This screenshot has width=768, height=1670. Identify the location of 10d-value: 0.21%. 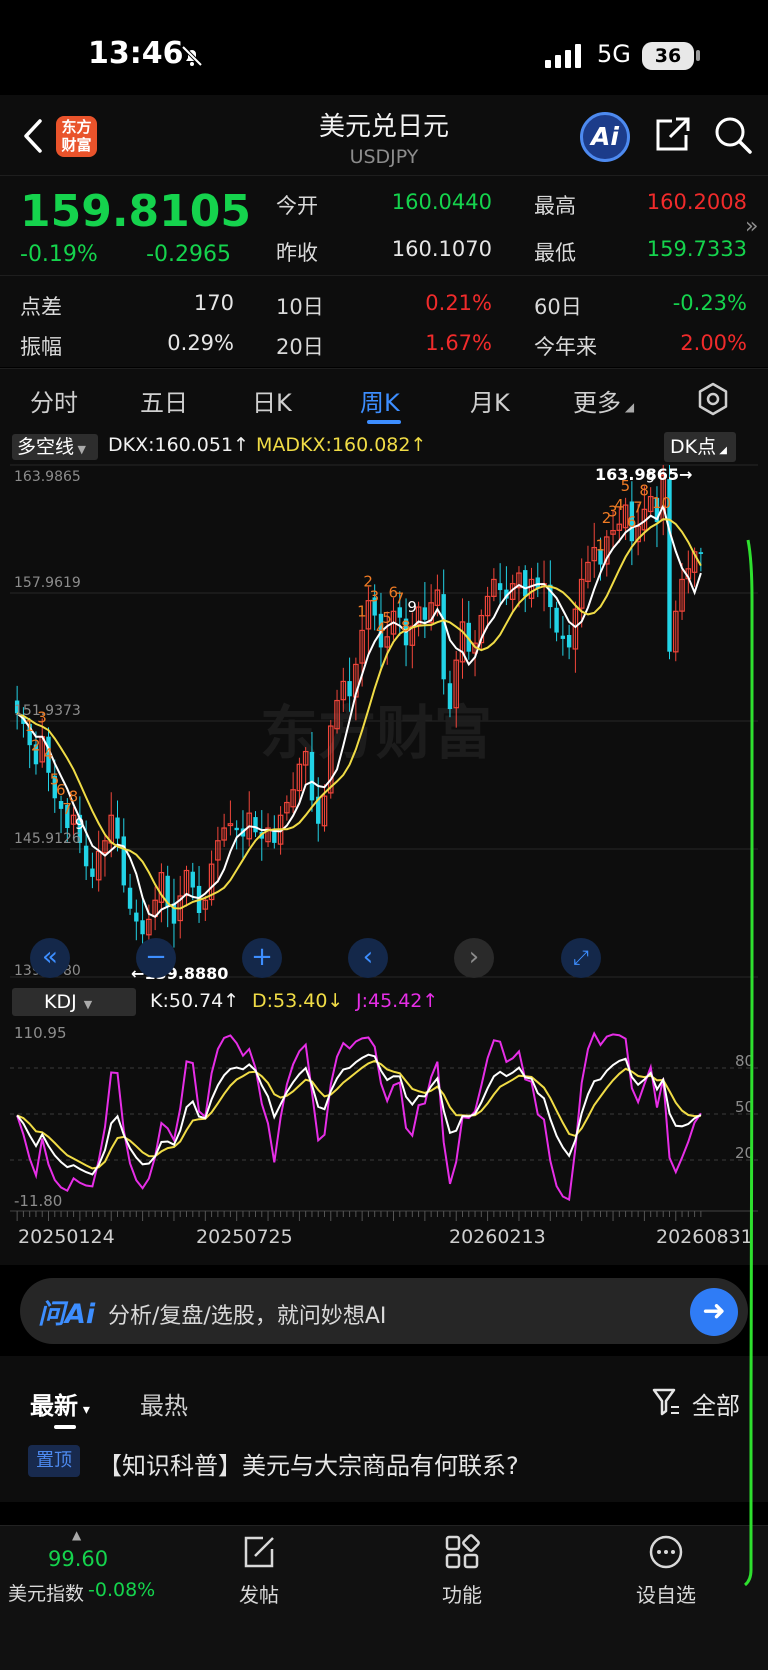
(458, 303).